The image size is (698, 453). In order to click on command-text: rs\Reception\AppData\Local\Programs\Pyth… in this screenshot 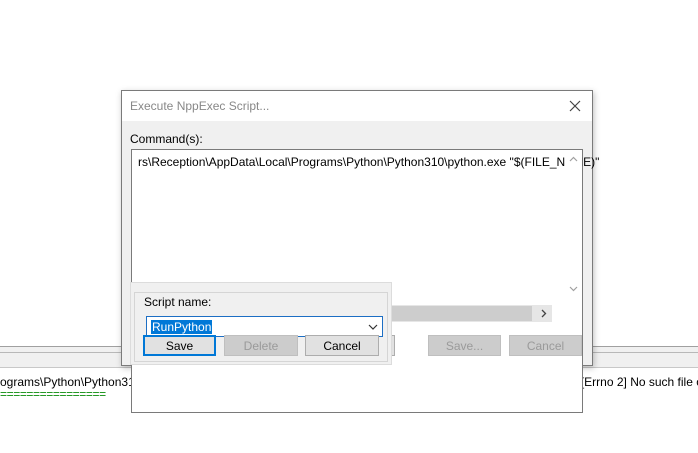, I will do `click(369, 162)`.